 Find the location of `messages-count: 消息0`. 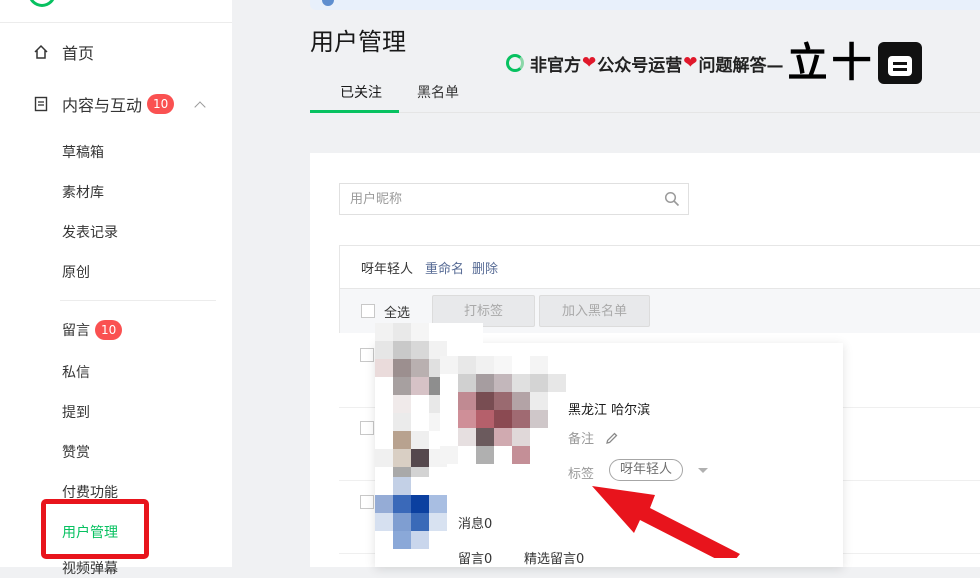

messages-count: 消息0 is located at coordinates (475, 524).